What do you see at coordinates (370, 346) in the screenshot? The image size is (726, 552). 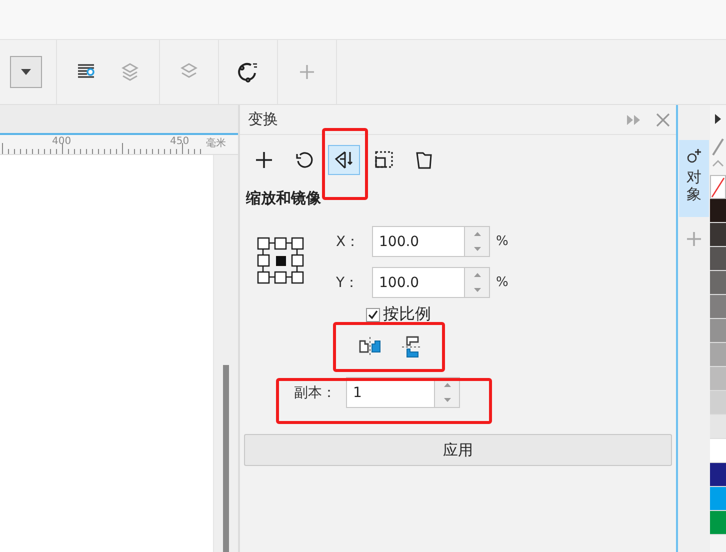 I see `mirror-horizontal-icon` at bounding box center [370, 346].